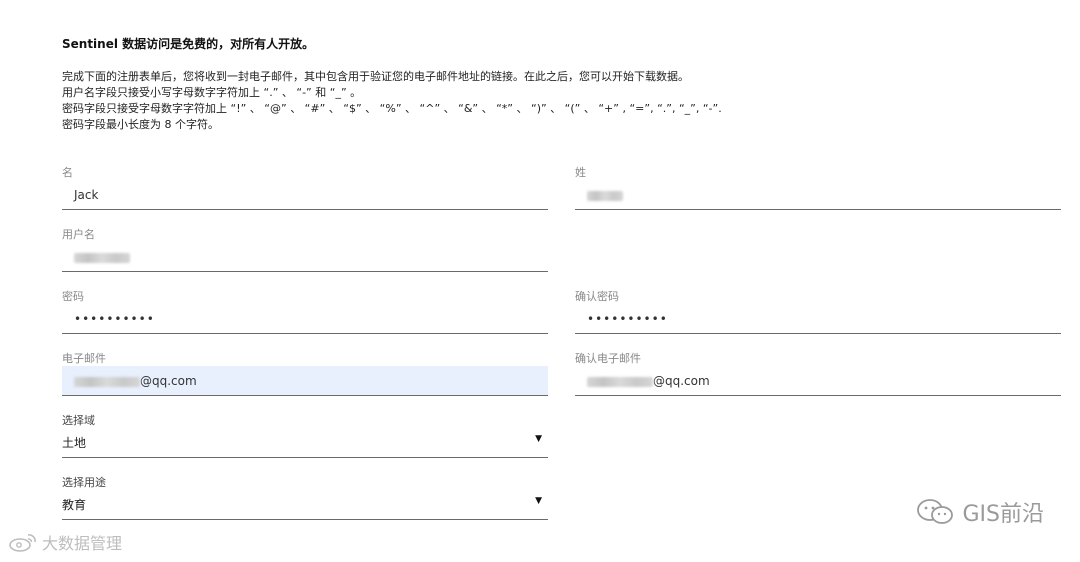 This screenshot has height=562, width=1080. Describe the element at coordinates (74, 443) in the screenshot. I see `domain-selected-value: 土地` at that location.